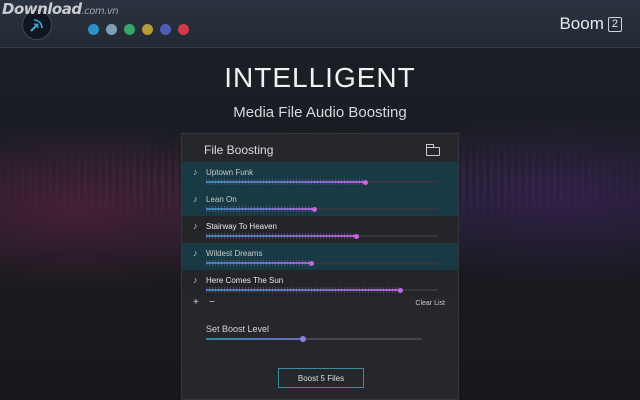  What do you see at coordinates (320, 148) in the screenshot?
I see `panel-header: File Boosting` at bounding box center [320, 148].